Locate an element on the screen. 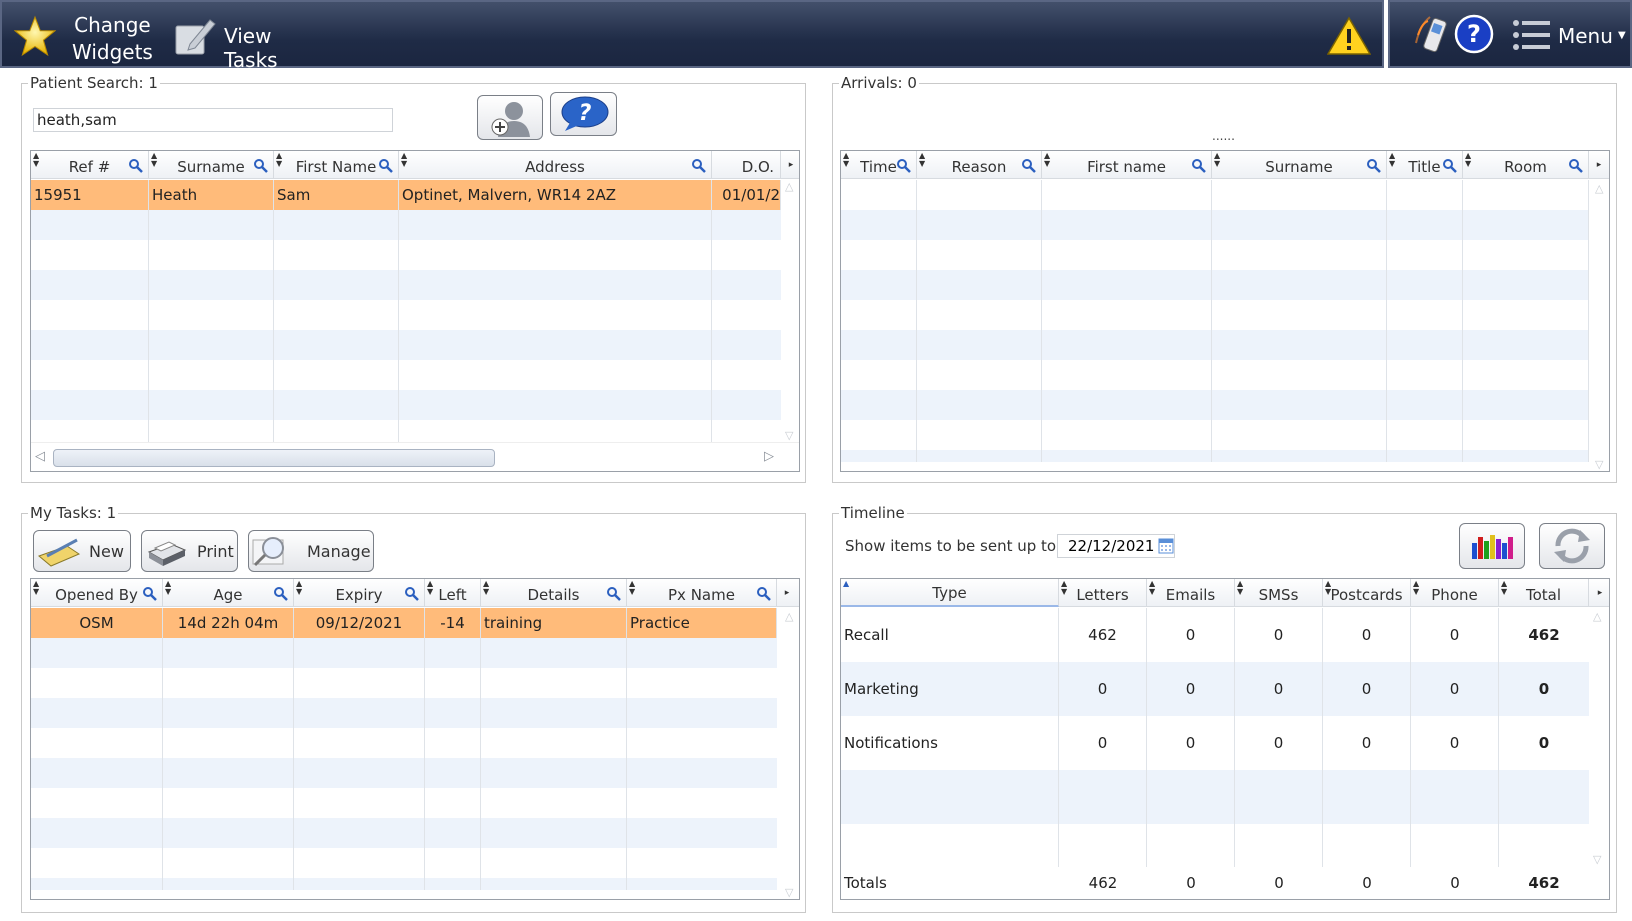 This screenshot has width=1632, height=921. right-toolbar: ? Menu ▼ is located at coordinates (1510, 34).